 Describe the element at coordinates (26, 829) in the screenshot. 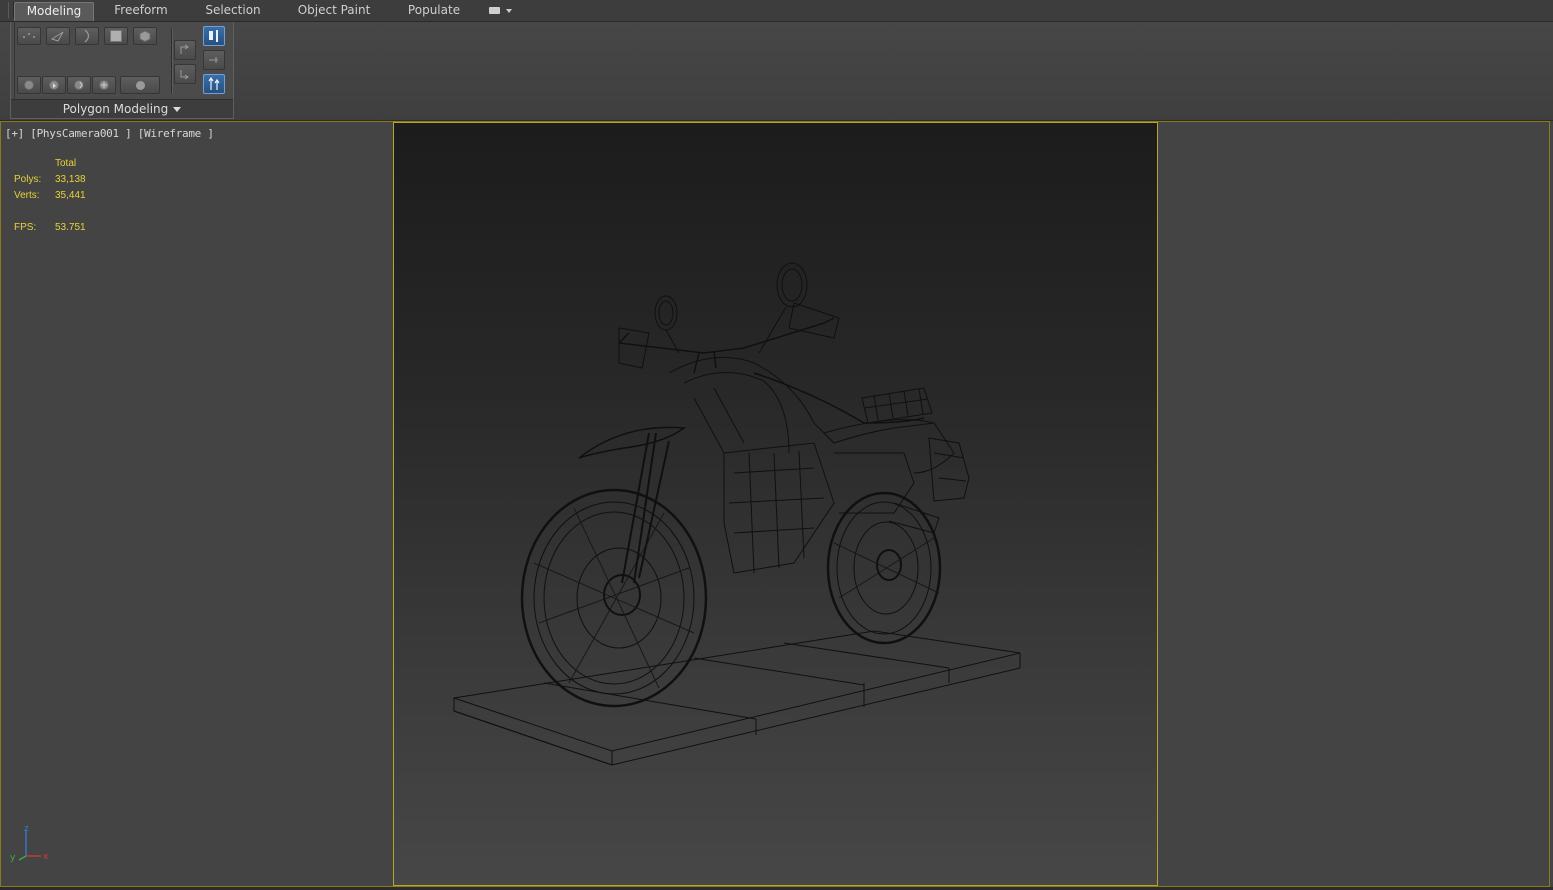

I see `axis-z-label: z` at that location.